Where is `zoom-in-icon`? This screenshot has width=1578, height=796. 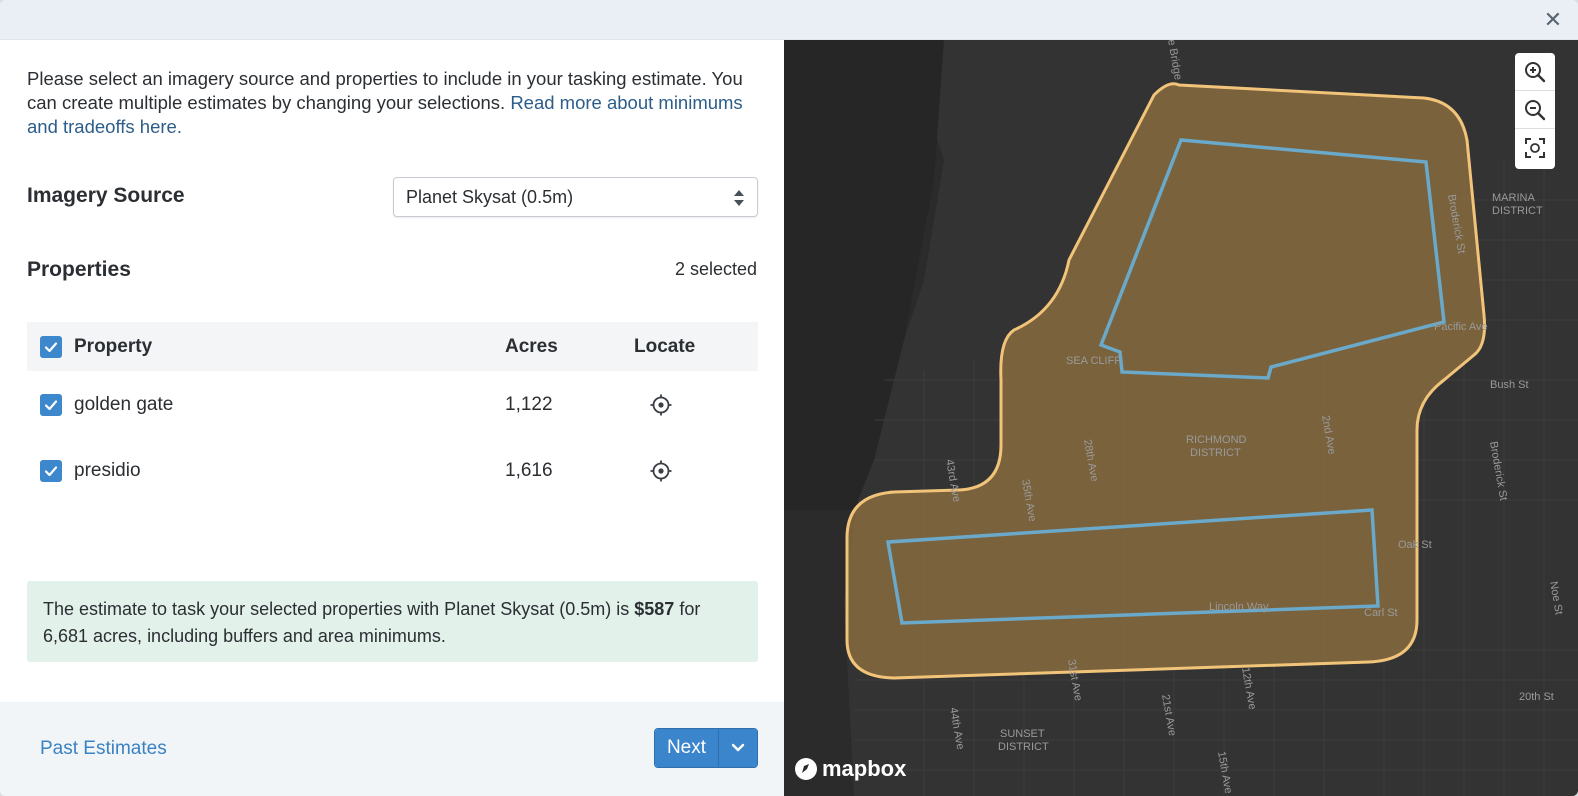 zoom-in-icon is located at coordinates (1535, 71).